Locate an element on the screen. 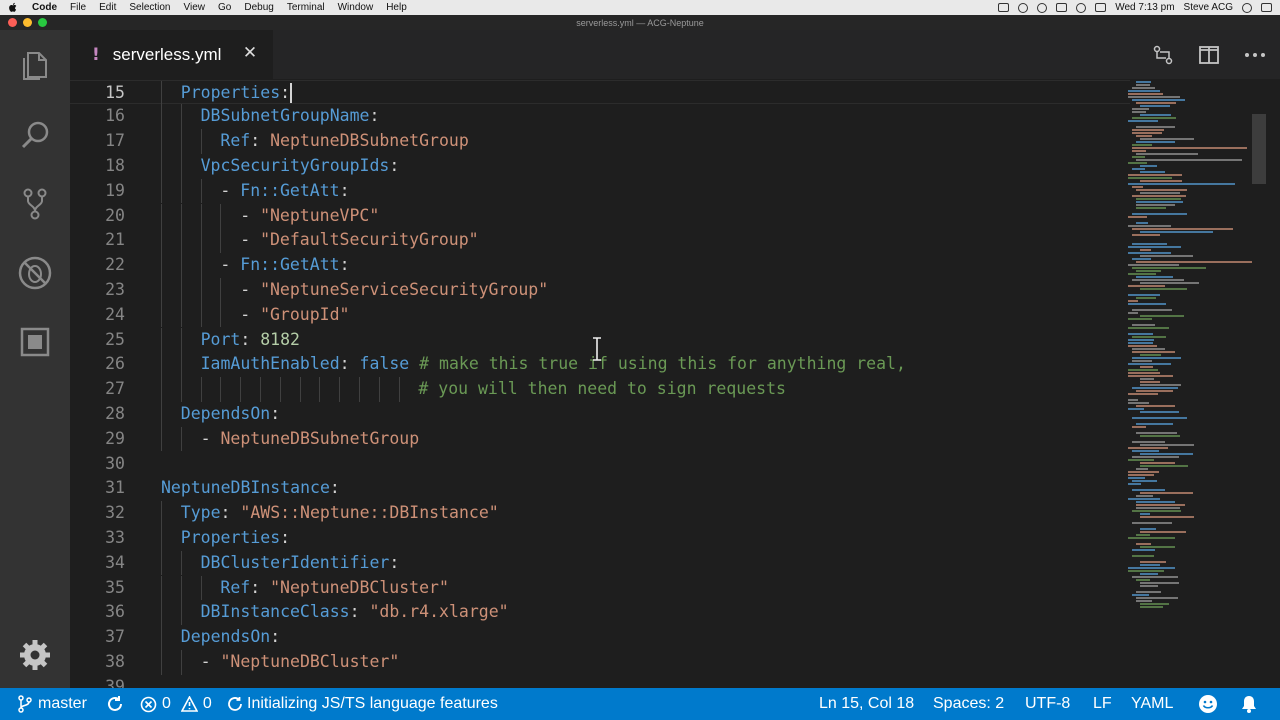  notification-center-icon is located at coordinates (1266, 7).